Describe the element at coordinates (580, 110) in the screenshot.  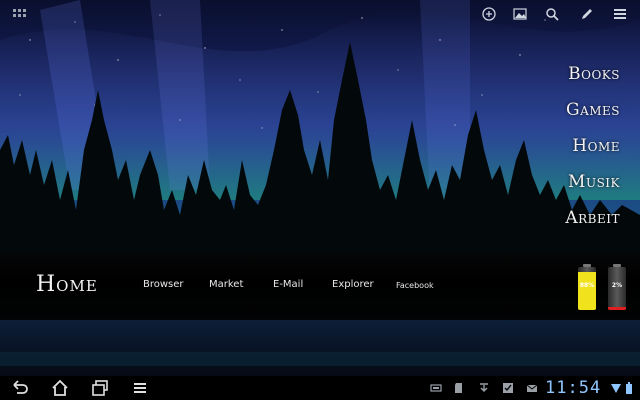
I see `side-menu-item-games: Games` at that location.